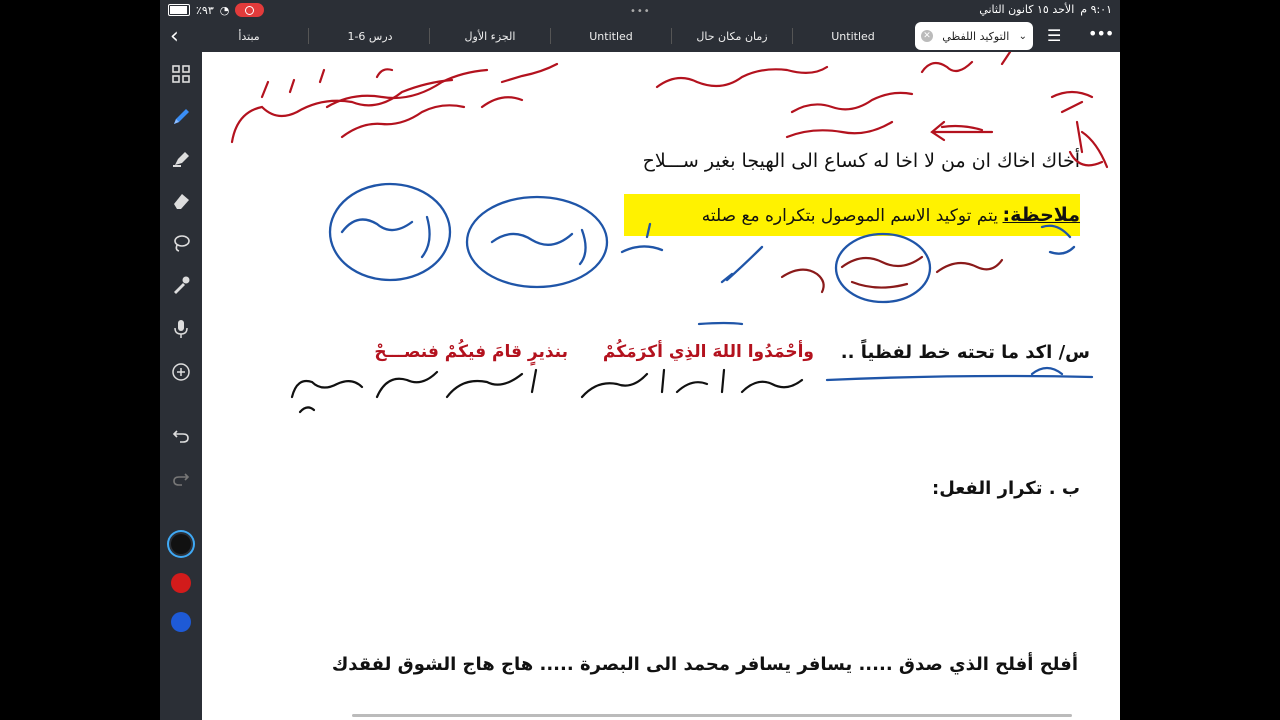 The image size is (1280, 720). I want to click on tab-untitled-1: Untitled, so click(611, 36).